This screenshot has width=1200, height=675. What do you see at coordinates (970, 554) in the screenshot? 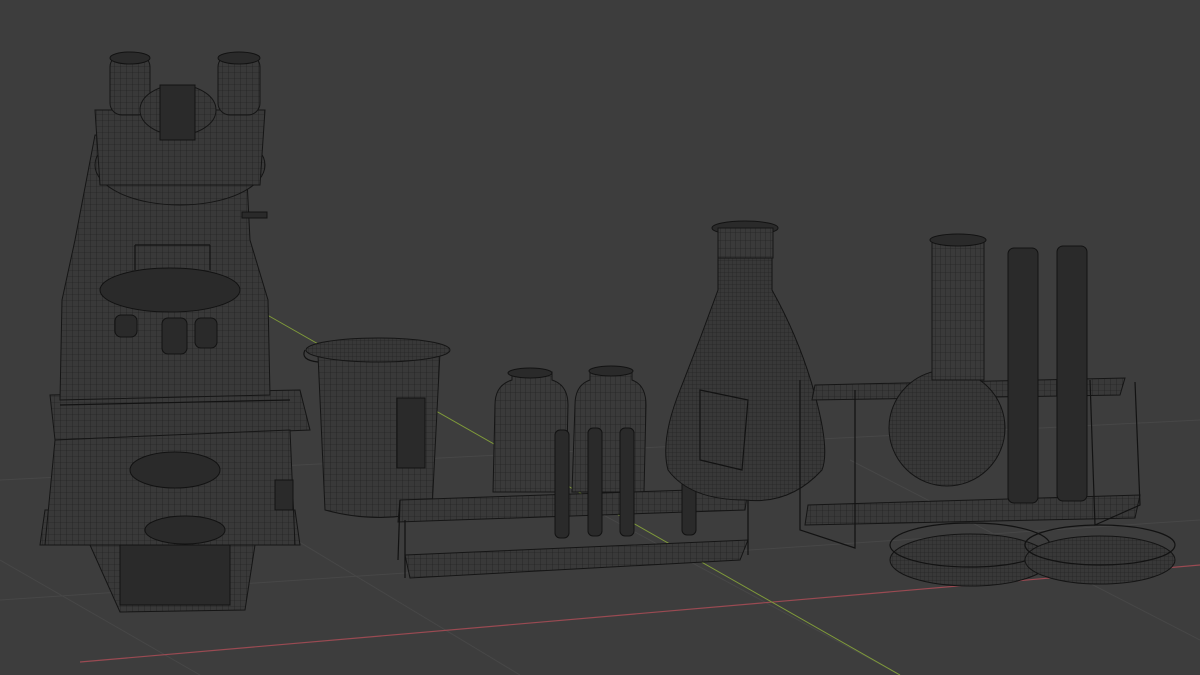
I see `petri-dish-left` at bounding box center [970, 554].